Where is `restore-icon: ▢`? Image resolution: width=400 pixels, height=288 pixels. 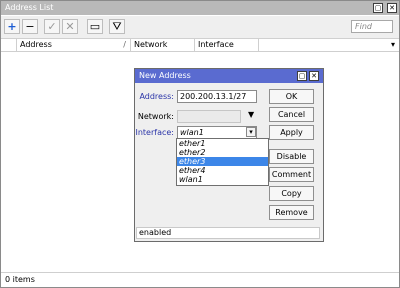
restore-icon: ▢ is located at coordinates (378, 8).